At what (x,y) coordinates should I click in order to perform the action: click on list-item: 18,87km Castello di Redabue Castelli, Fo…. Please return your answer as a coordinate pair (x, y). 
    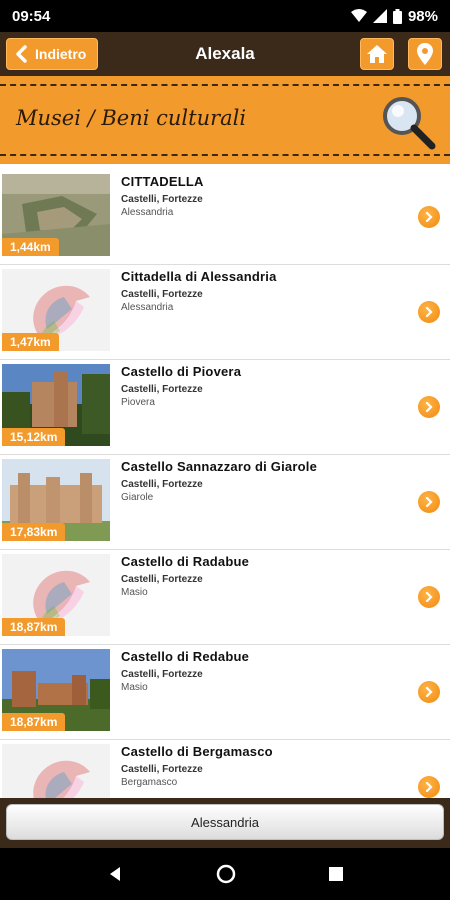
    Looking at the image, I should click on (225, 692).